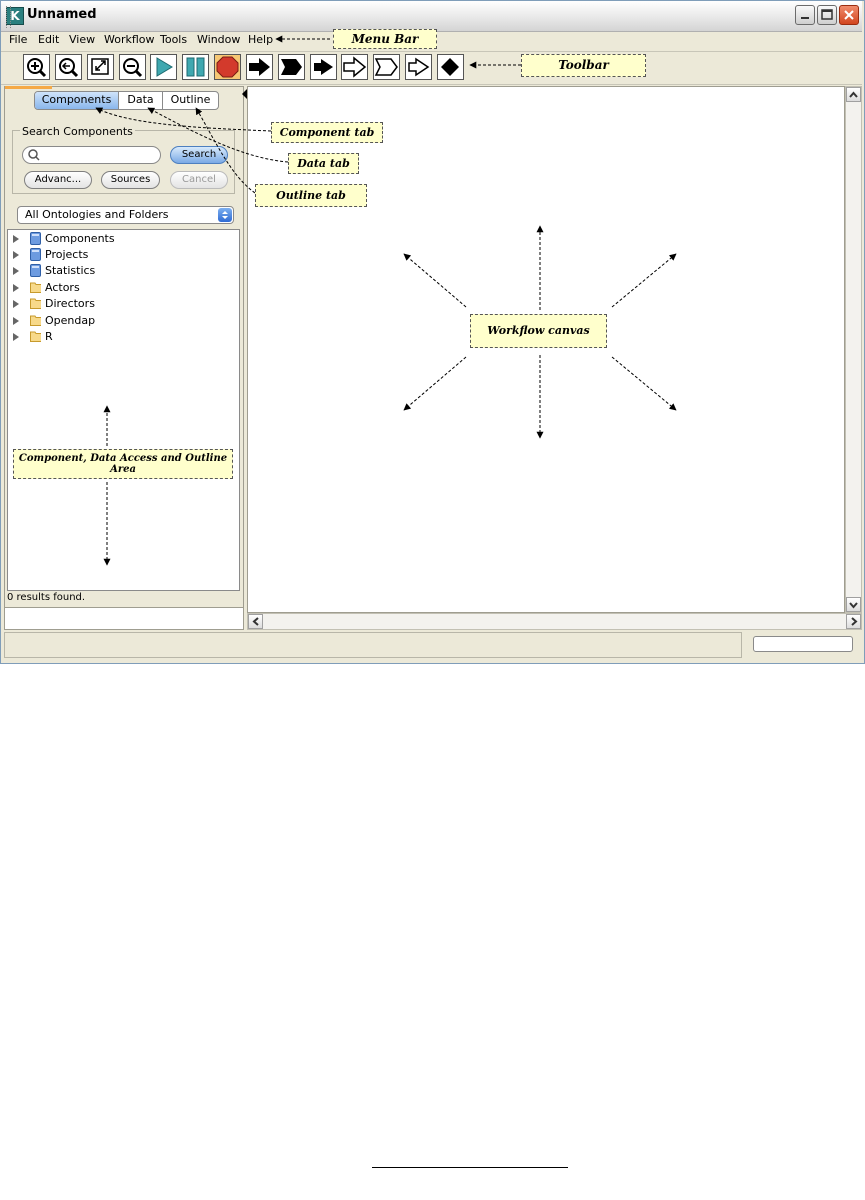 Image resolution: width=865 pixels, height=1200 pixels. Describe the element at coordinates (470, 1167) in the screenshot. I see `footnote-divider` at that location.